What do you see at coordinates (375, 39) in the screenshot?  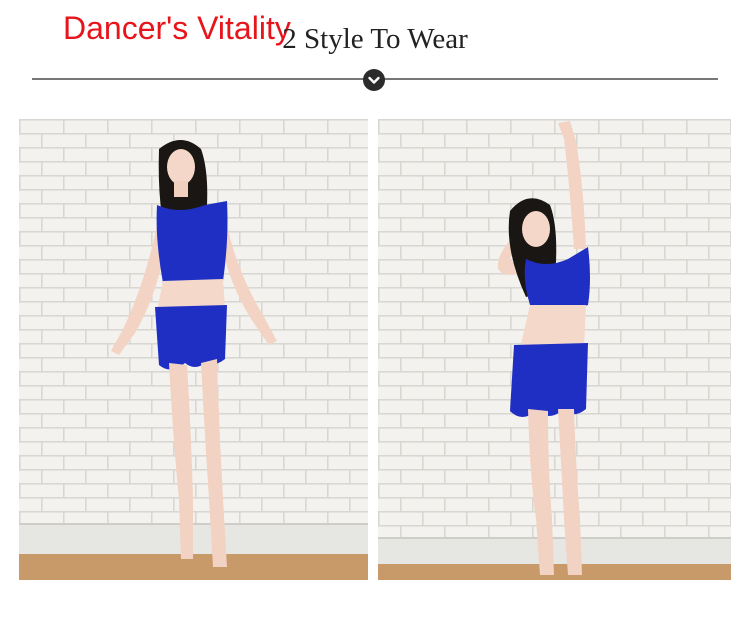 I see `section-title: 2 Style To Wear` at bounding box center [375, 39].